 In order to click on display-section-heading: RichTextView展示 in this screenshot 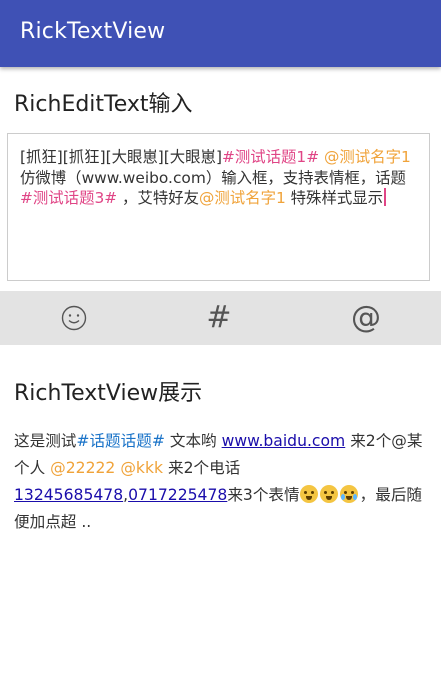, I will do `click(108, 393)`.